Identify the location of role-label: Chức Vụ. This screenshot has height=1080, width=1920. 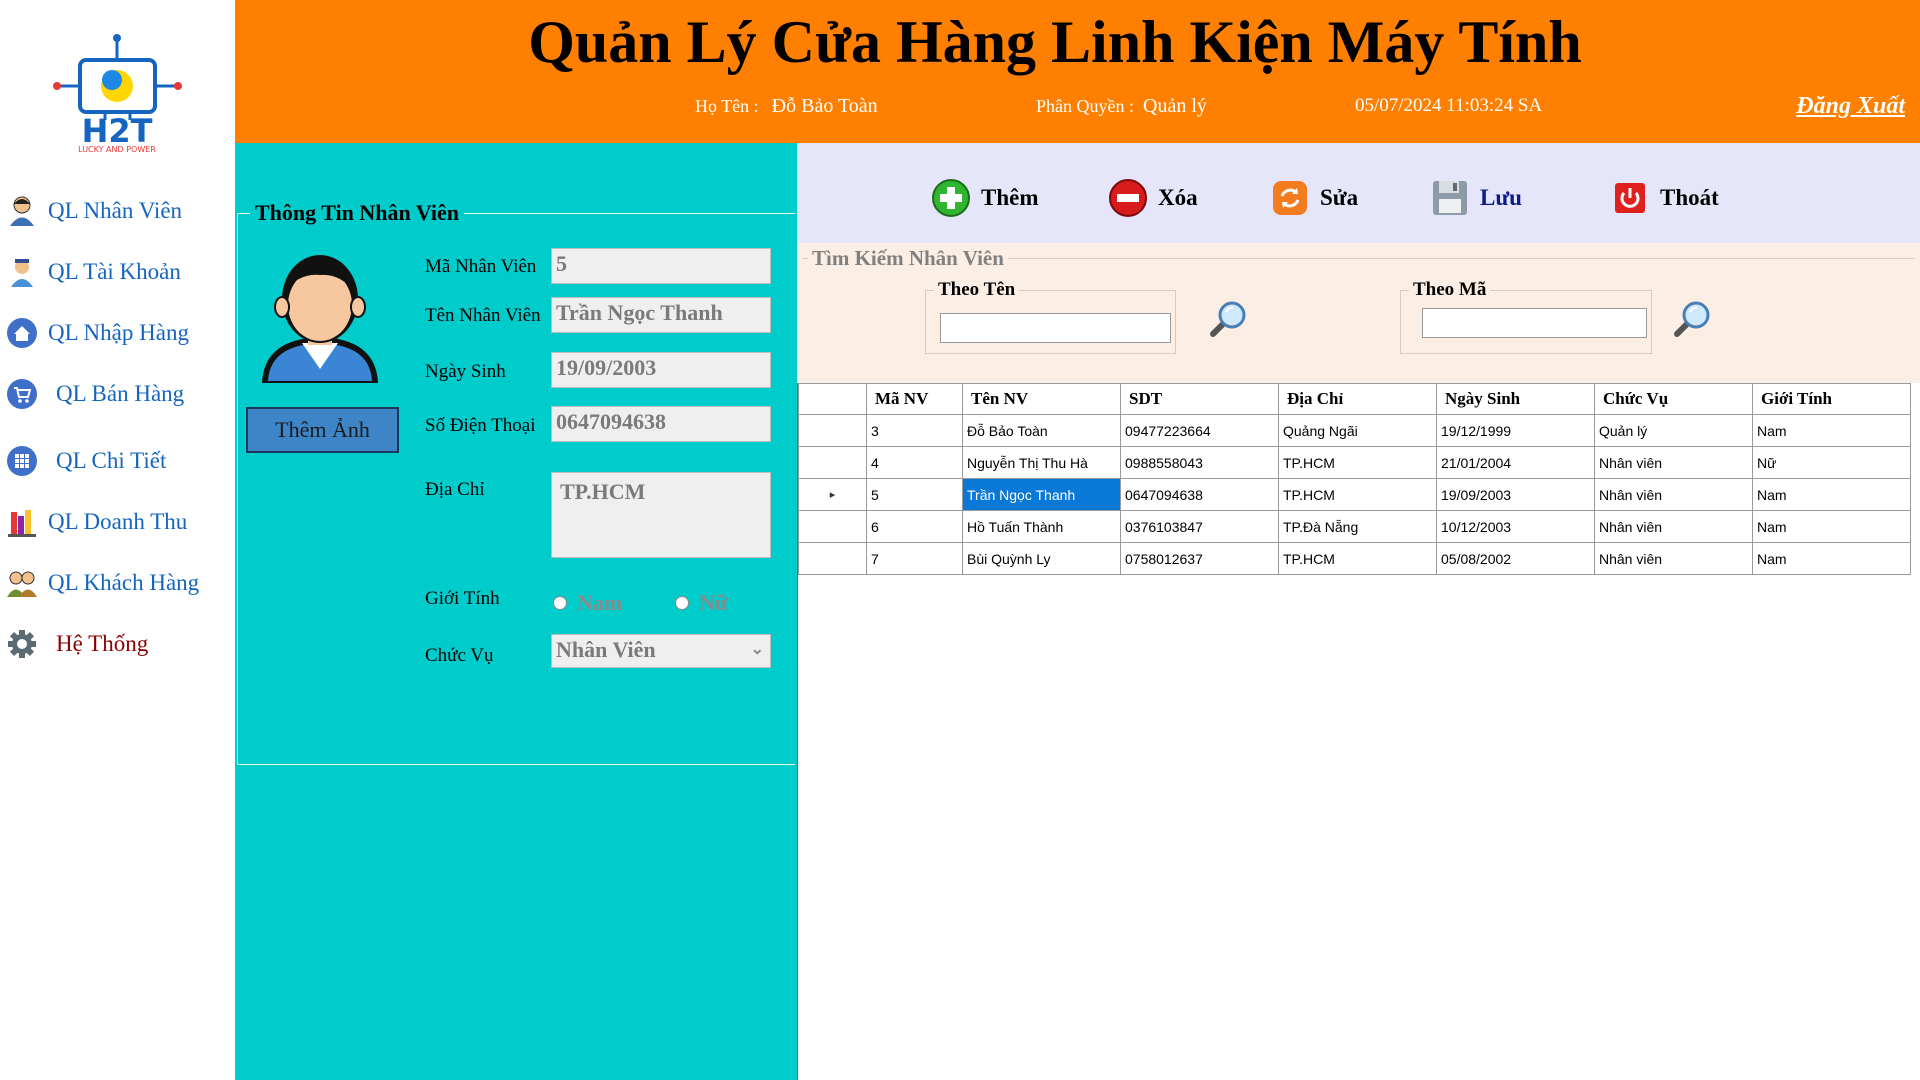
(459, 655).